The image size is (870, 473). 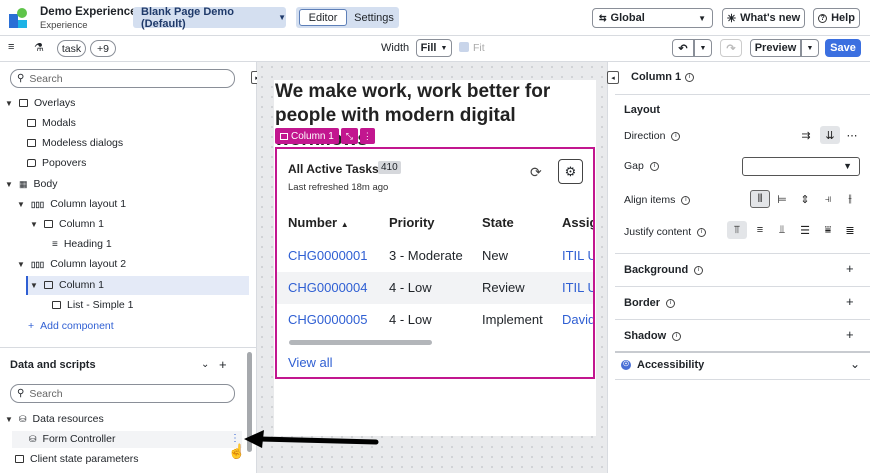 I want to click on column-header-state: State, so click(x=498, y=222).